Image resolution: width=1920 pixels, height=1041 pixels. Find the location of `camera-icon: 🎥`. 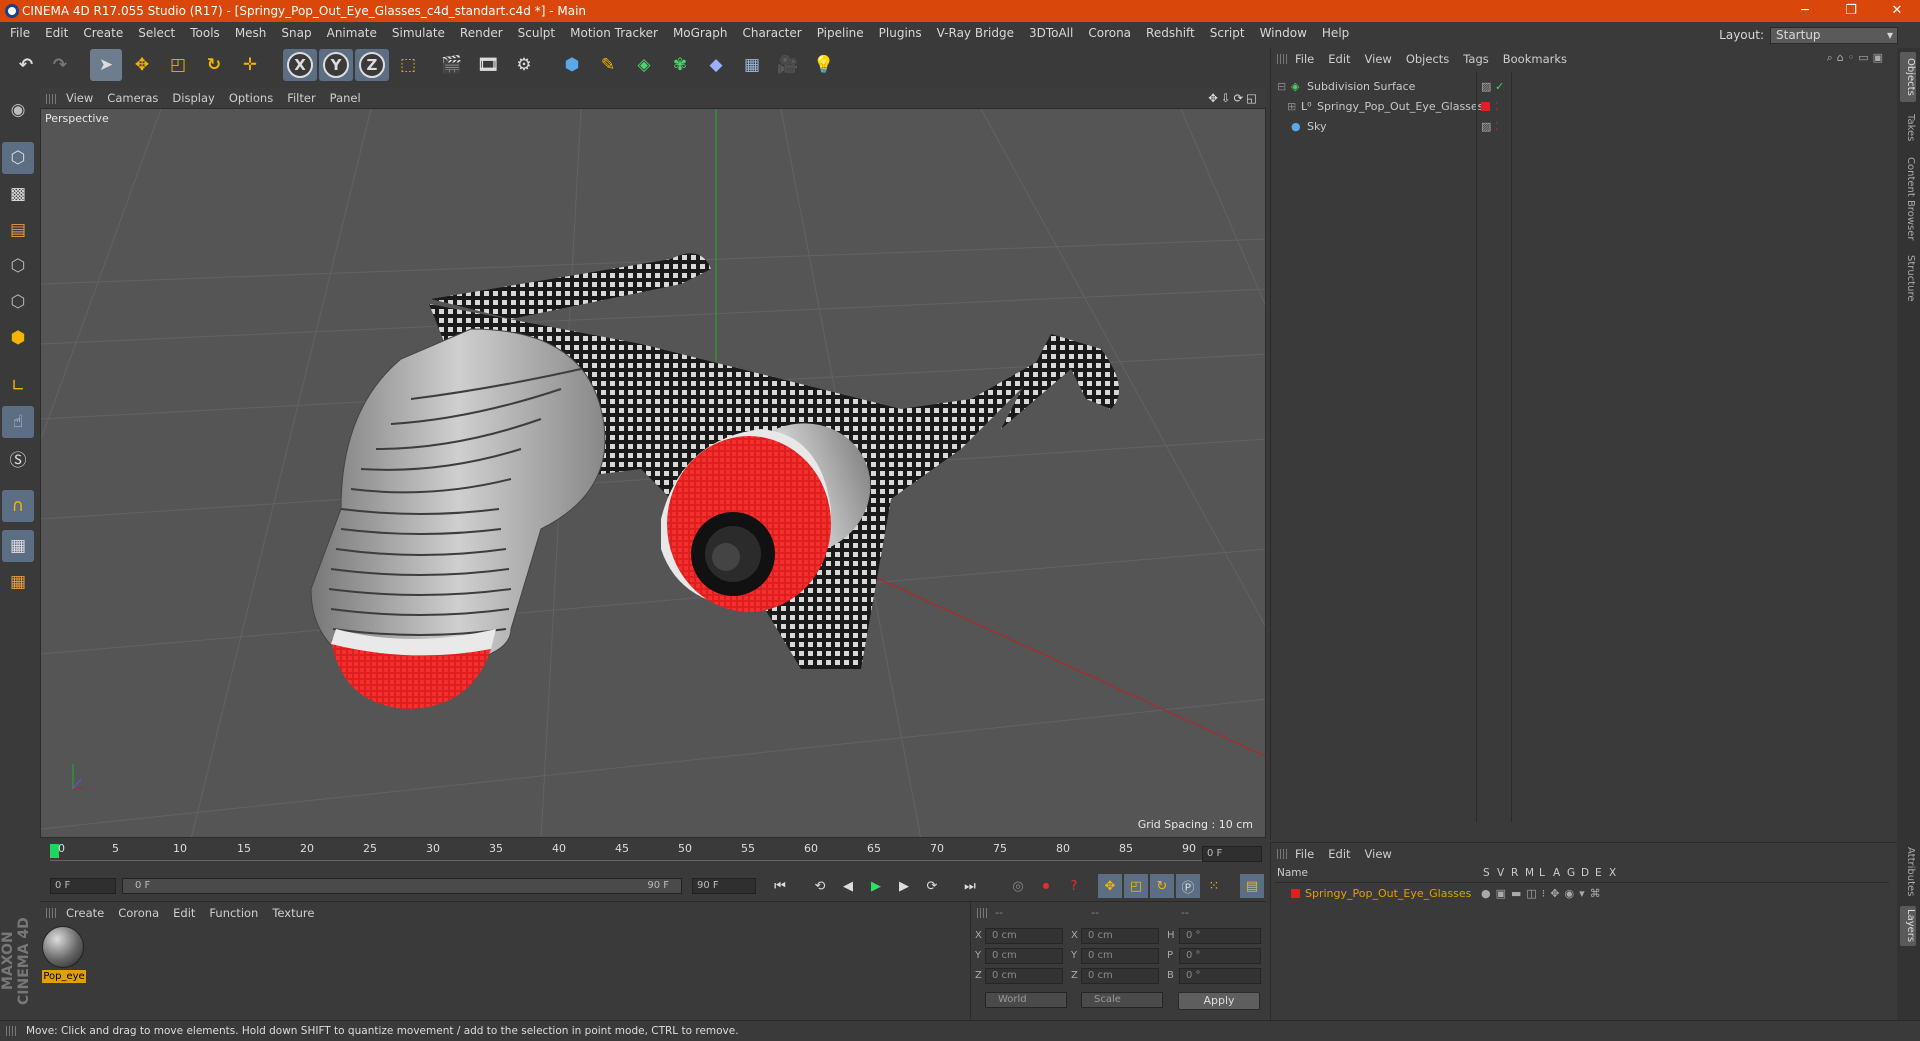

camera-icon: 🎥 is located at coordinates (788, 65).